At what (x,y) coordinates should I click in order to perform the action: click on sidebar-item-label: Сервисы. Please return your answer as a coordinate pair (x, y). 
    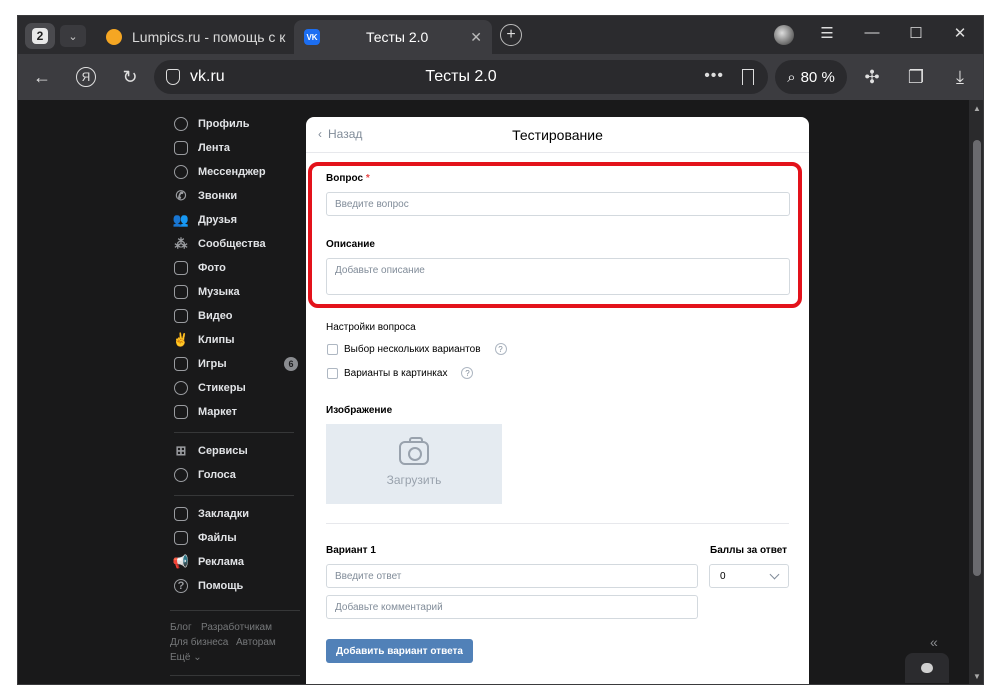
    Looking at the image, I should click on (223, 451).